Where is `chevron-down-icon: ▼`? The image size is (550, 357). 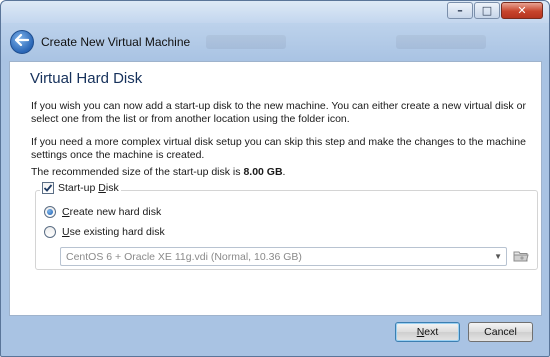 chevron-down-icon: ▼ is located at coordinates (498, 256).